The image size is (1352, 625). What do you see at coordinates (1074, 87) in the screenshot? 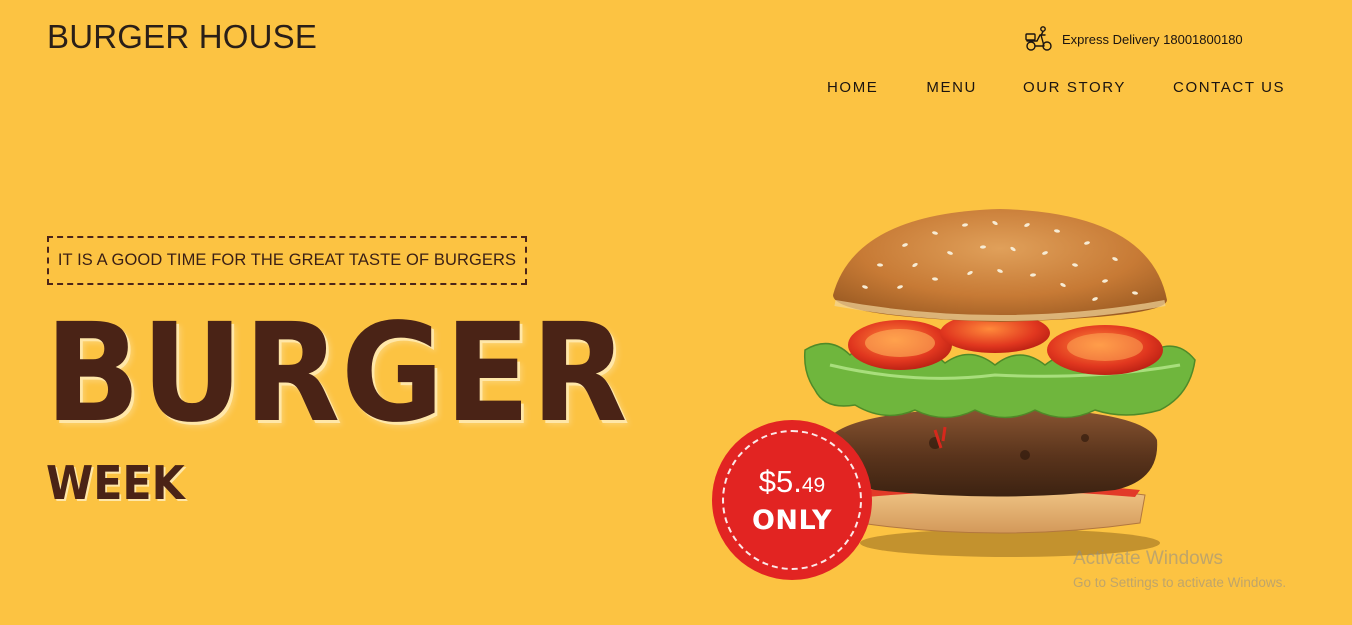
I see `nav-our-story: OUR STORY` at bounding box center [1074, 87].